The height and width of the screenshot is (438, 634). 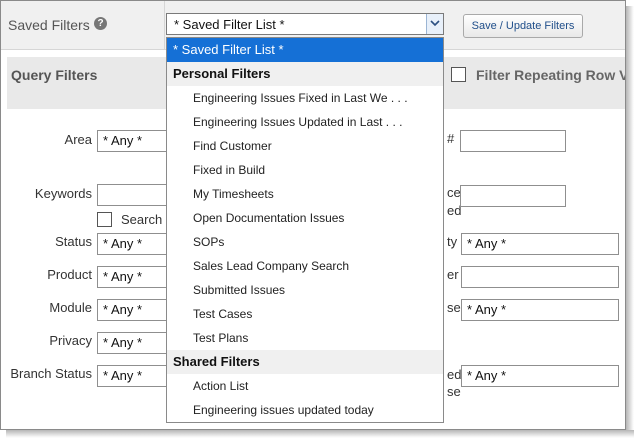 What do you see at coordinates (73, 241) in the screenshot?
I see `status-label: Status` at bounding box center [73, 241].